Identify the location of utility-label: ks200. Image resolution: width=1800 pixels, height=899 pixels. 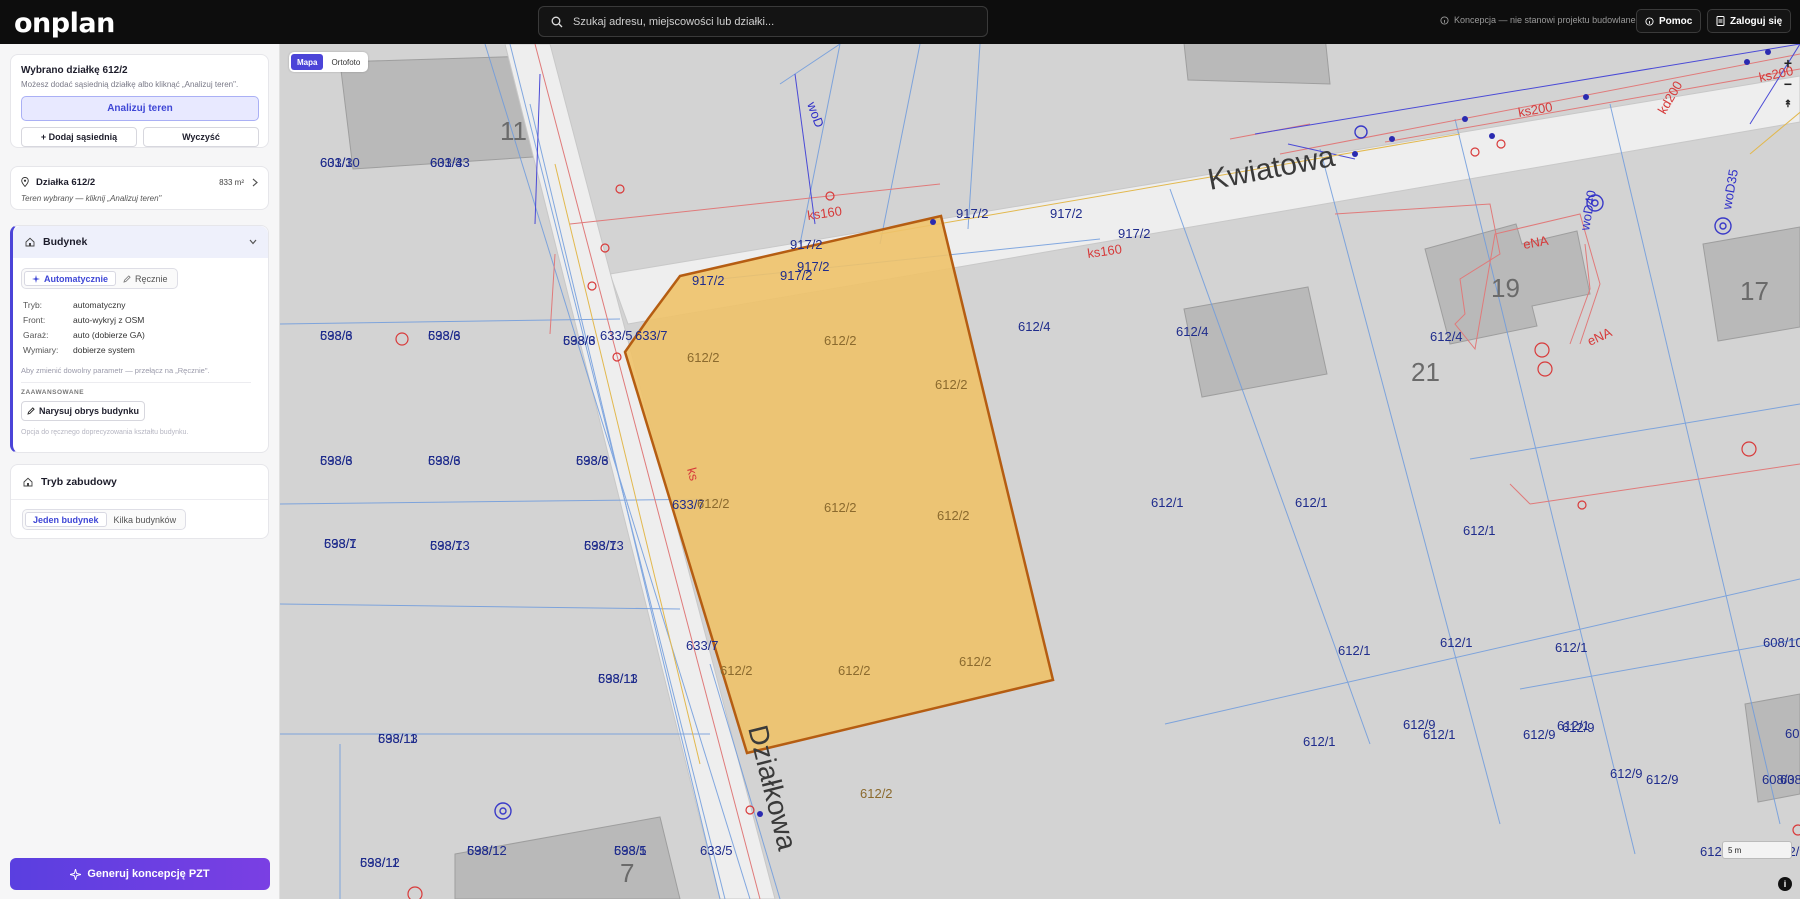
(1535, 109).